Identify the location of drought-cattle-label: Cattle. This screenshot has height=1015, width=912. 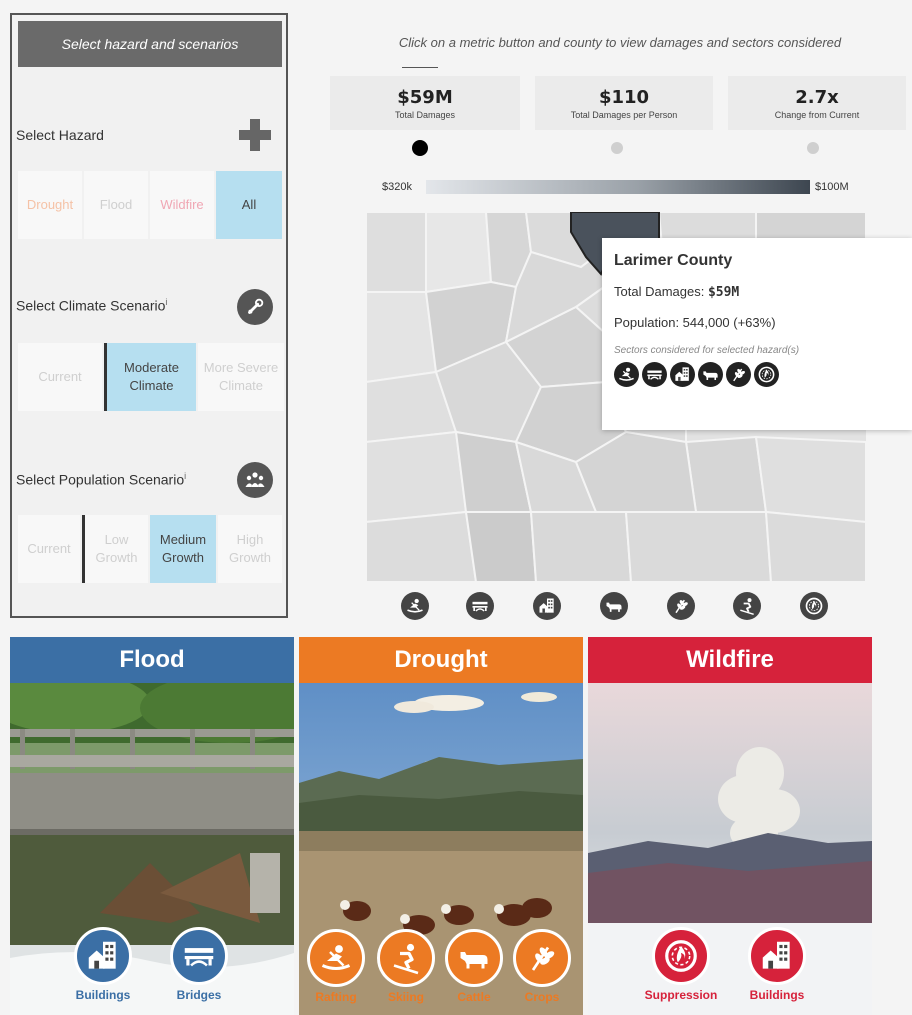
(474, 997).